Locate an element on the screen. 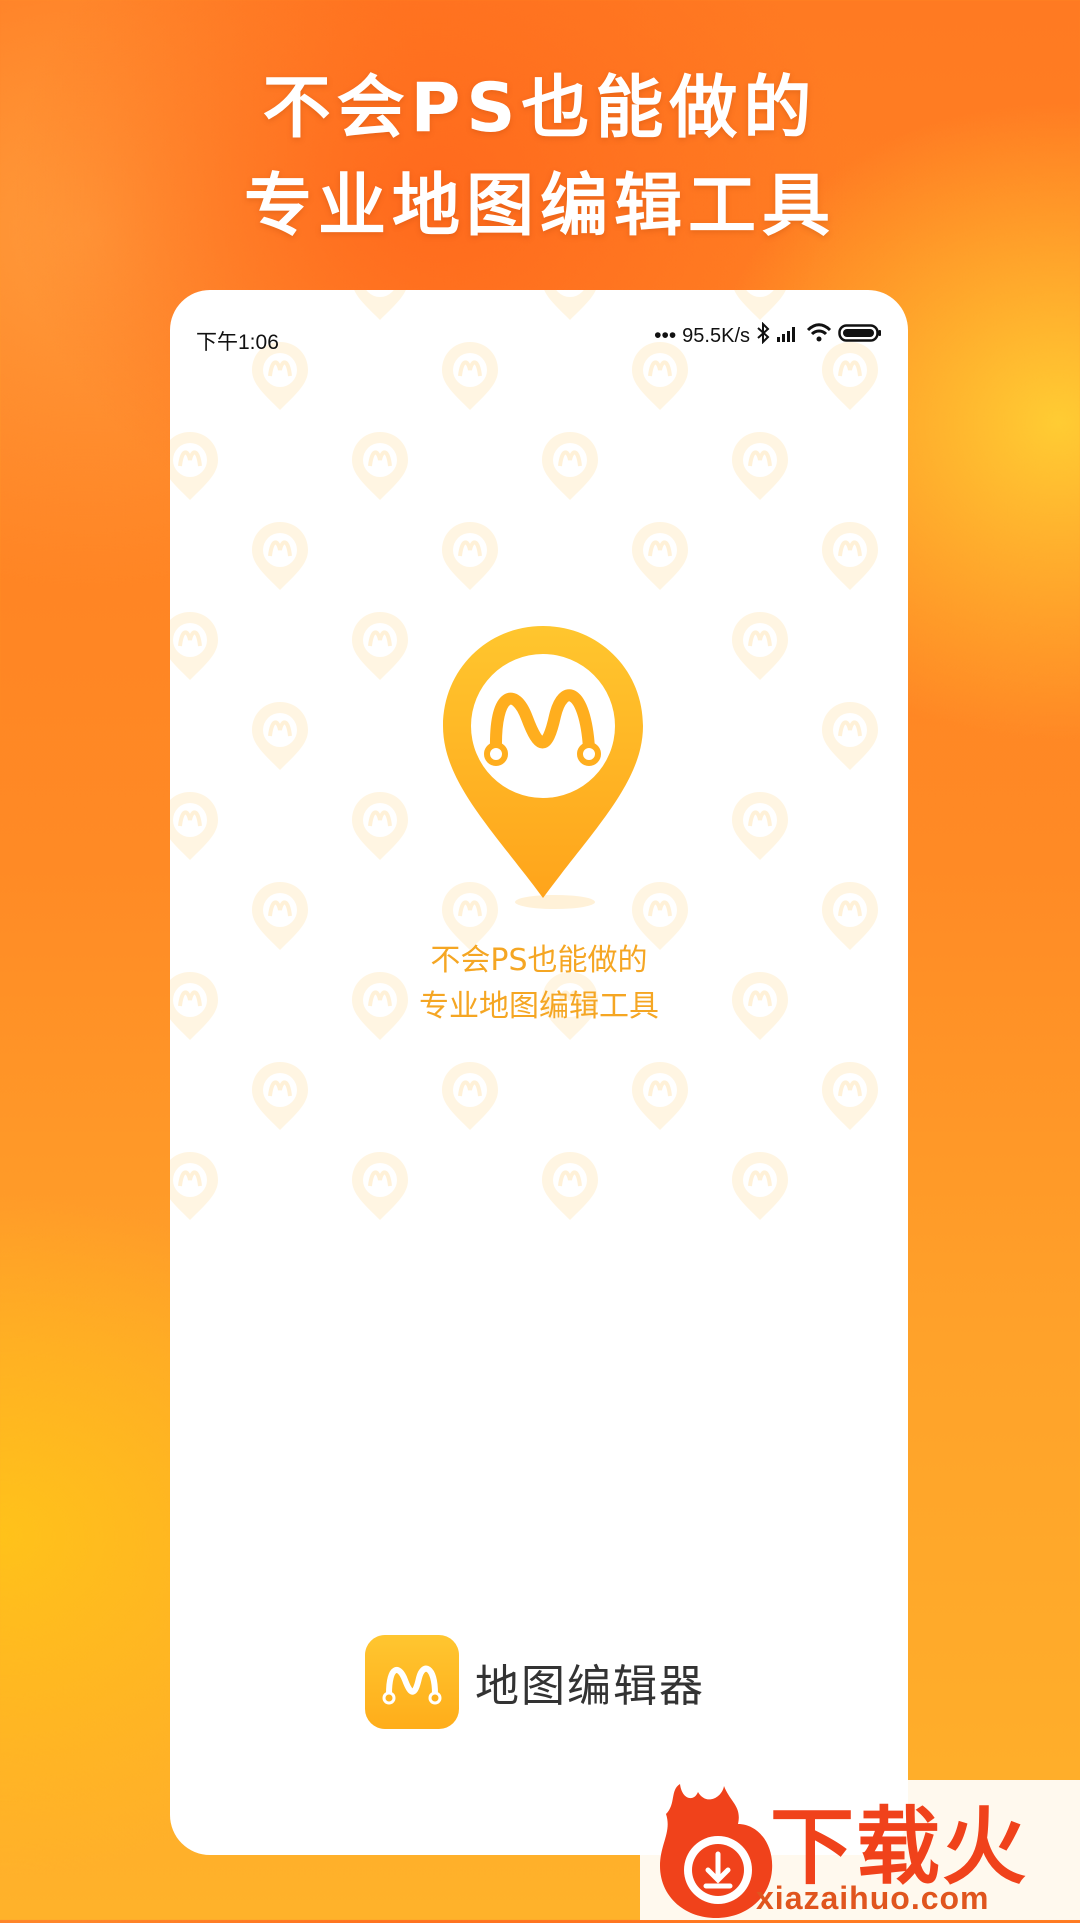 The width and height of the screenshot is (1080, 1923). bluetooth-icon is located at coordinates (763, 335).